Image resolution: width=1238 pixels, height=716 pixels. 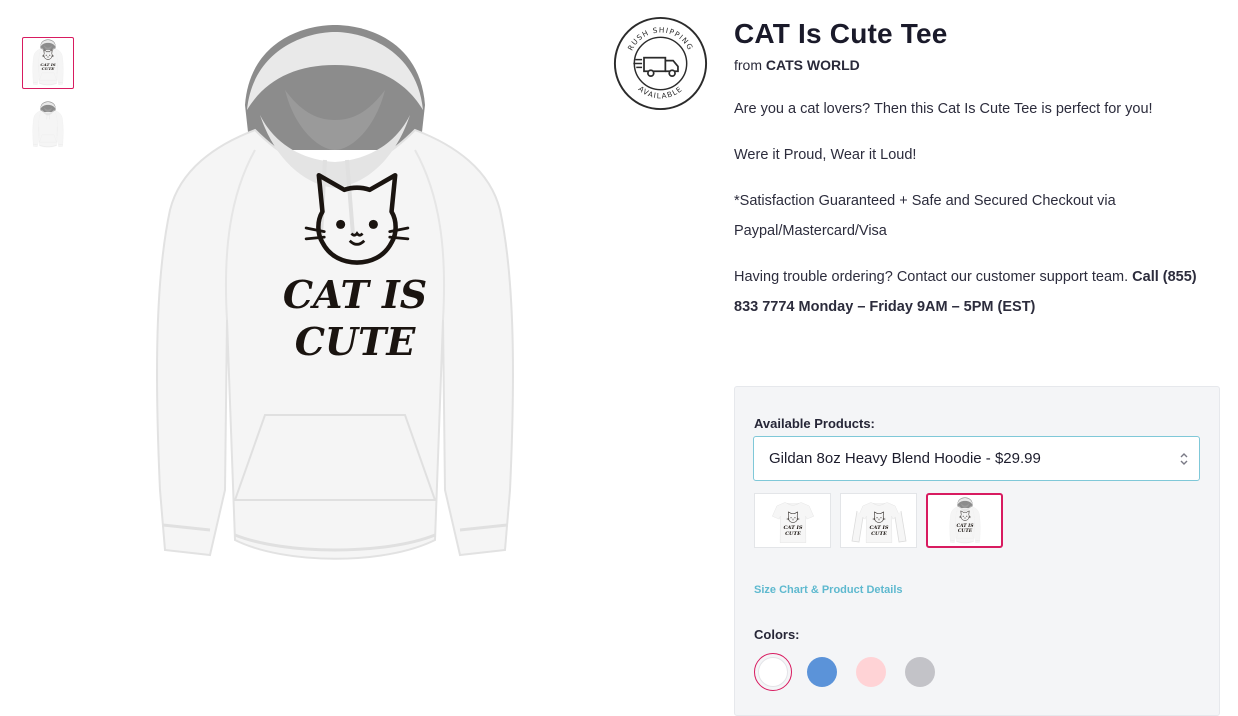 I want to click on color-swatch-gray, so click(x=920, y=672).